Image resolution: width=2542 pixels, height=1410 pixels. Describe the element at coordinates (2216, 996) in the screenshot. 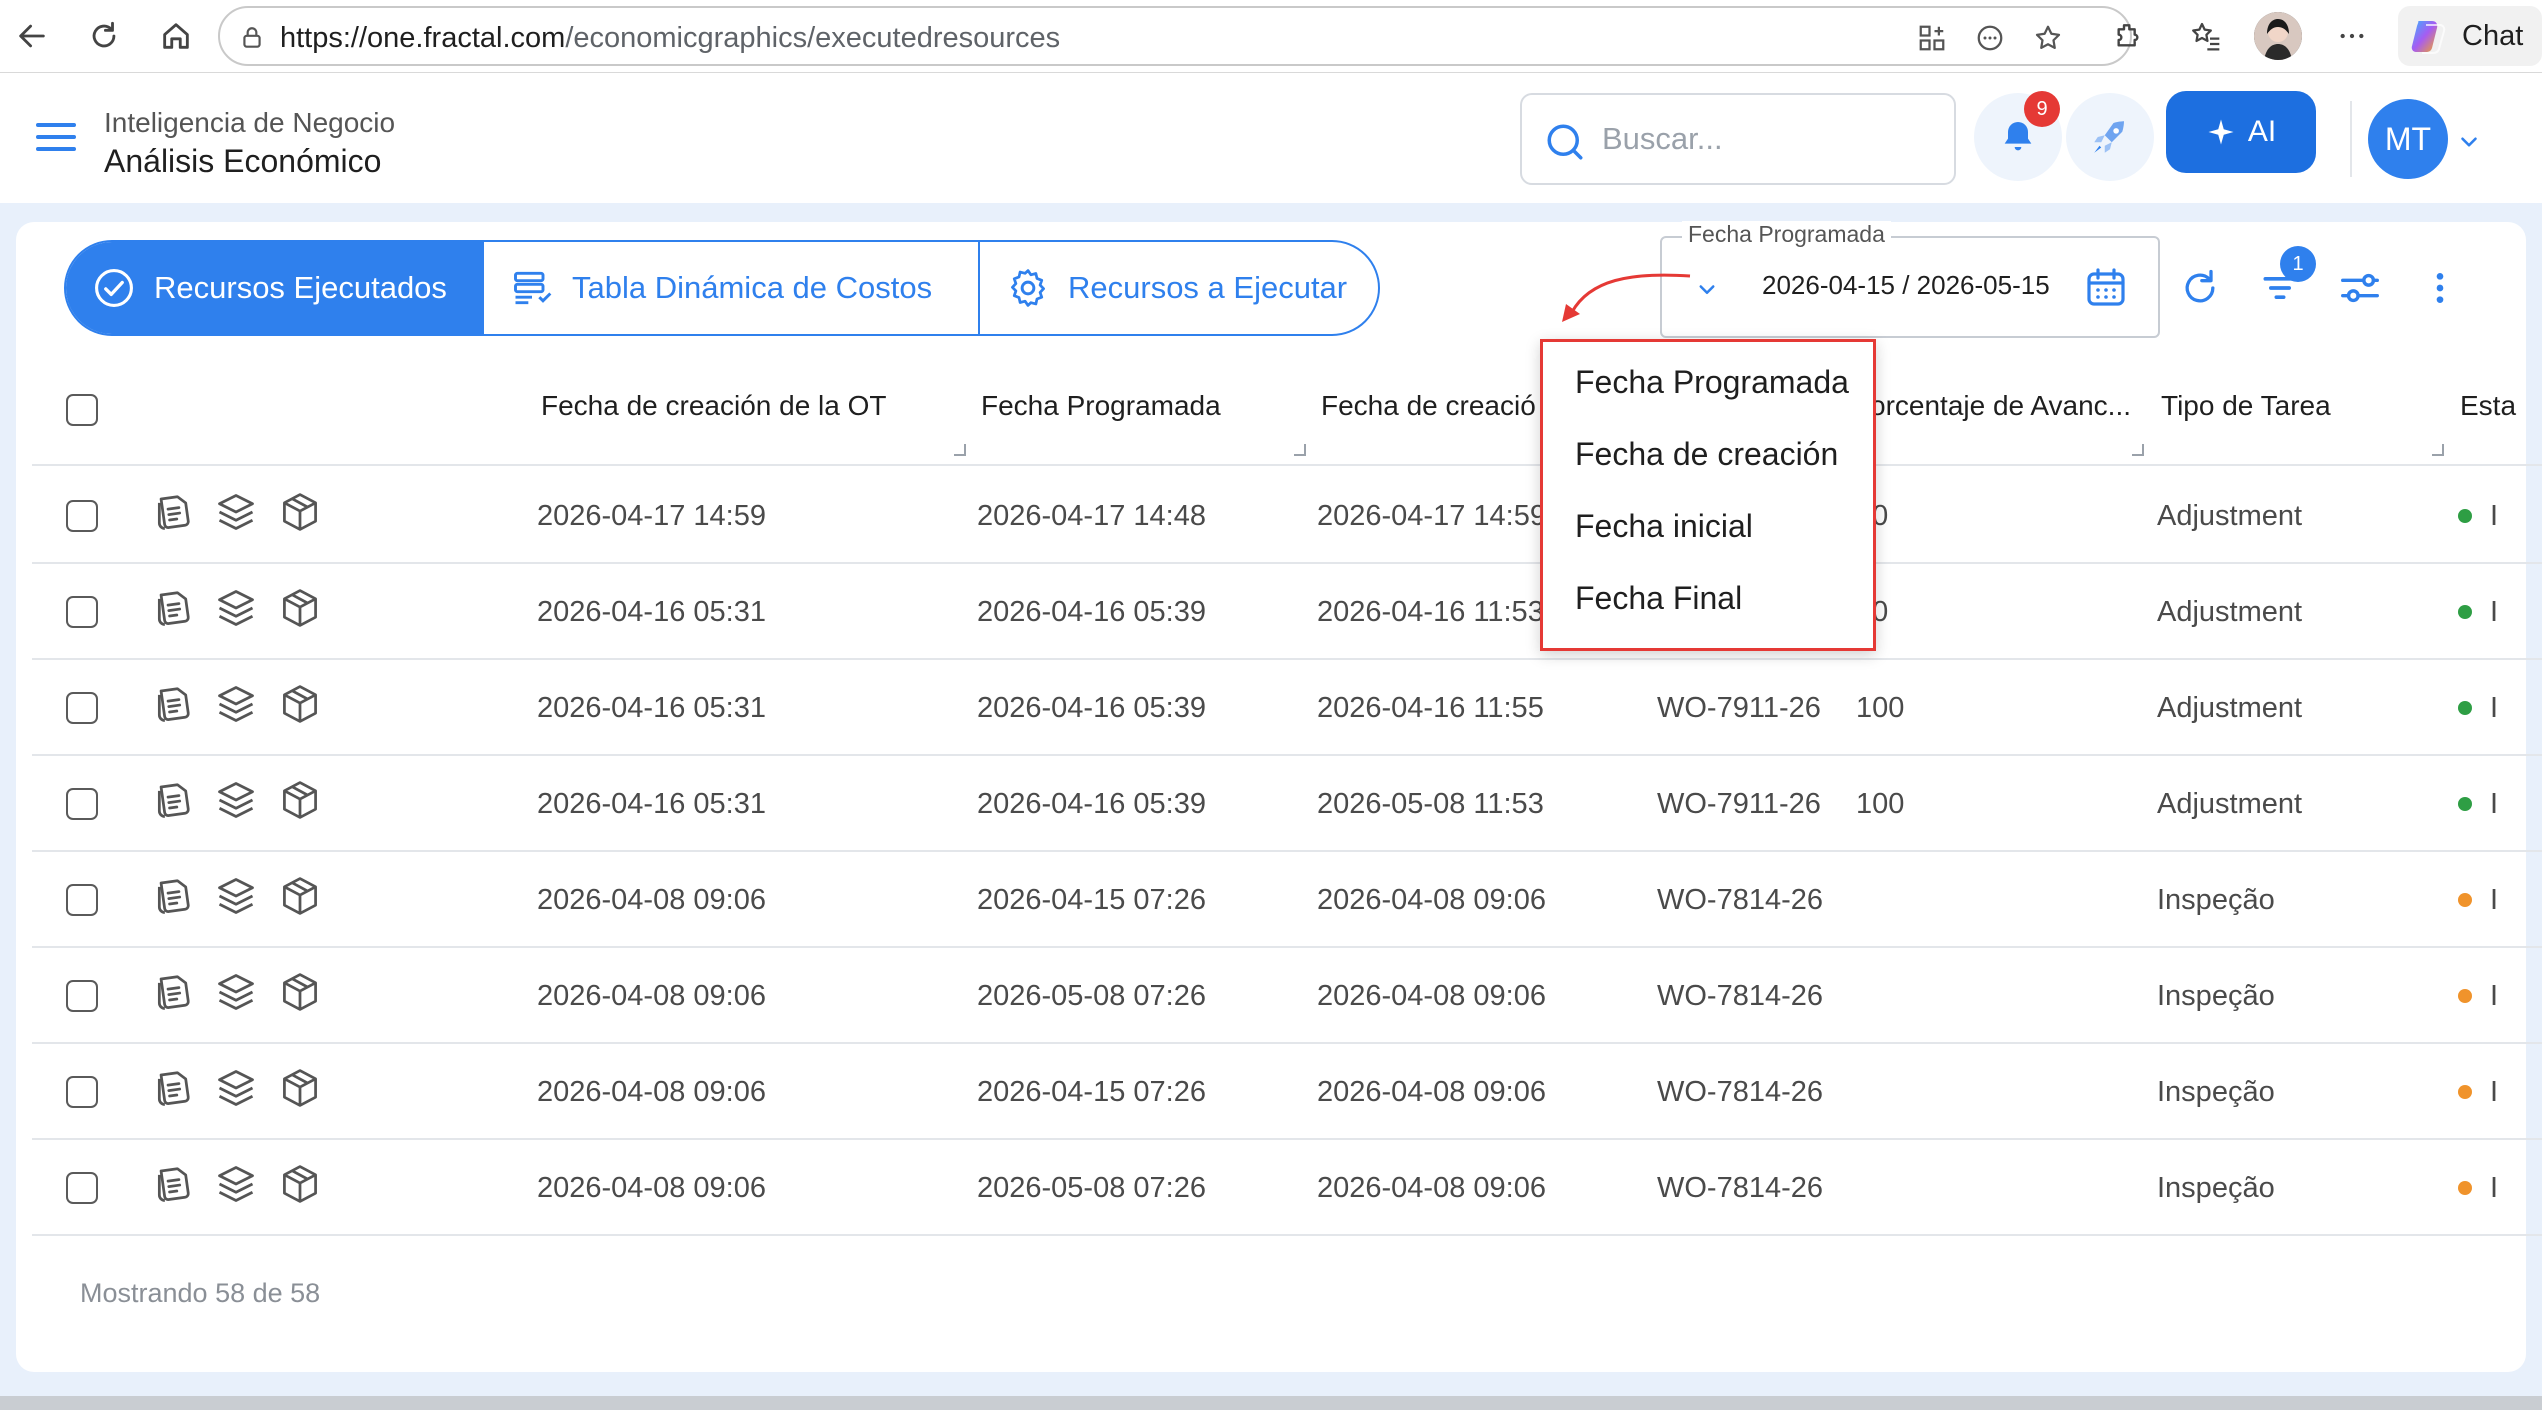

I see `cell-task-type: Inspeção` at that location.